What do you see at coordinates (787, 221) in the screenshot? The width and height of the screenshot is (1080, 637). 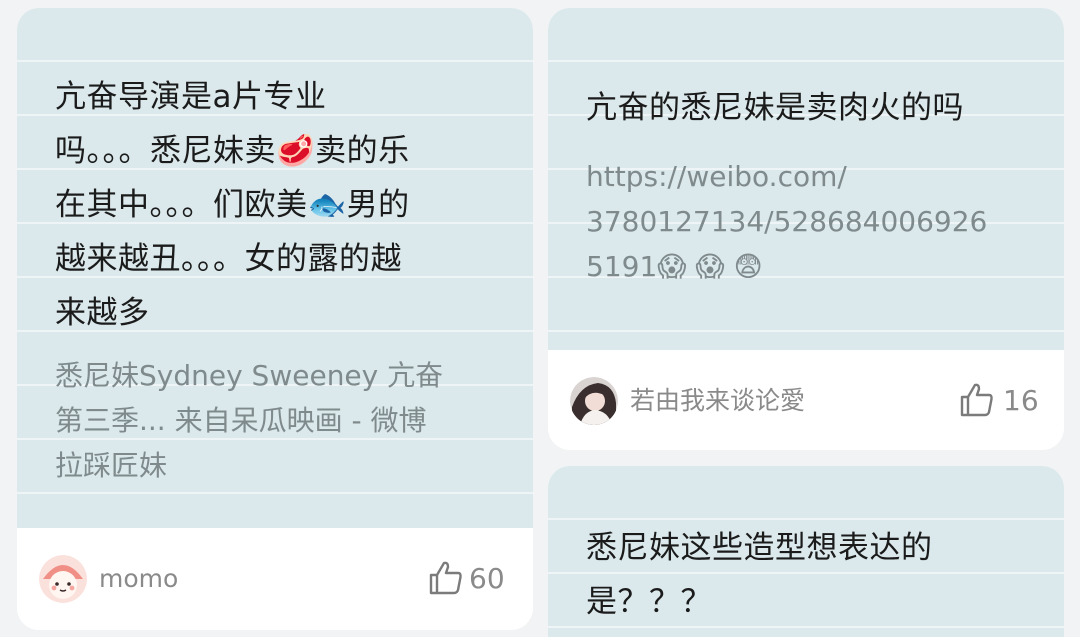 I see `link-line: 3780127134/528684006926` at bounding box center [787, 221].